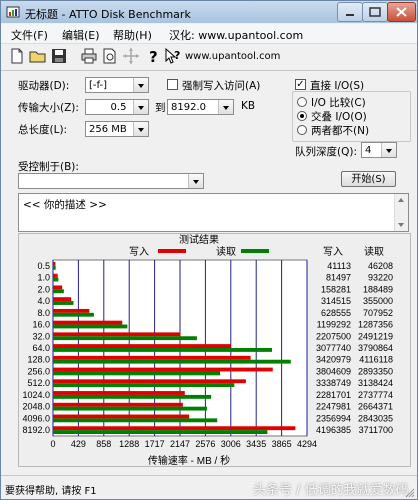 This screenshot has width=418, height=500. I want to click on force-write-label: 强制写入访问(A), so click(221, 86).